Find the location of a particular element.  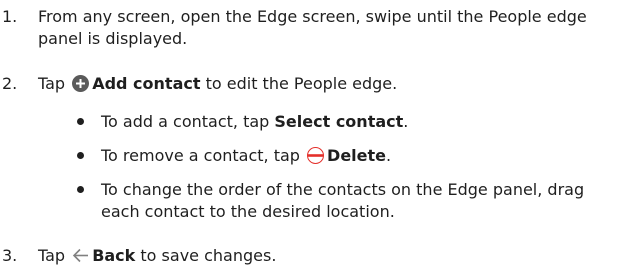

bullet-text: To add a contact, tap Select contact. is located at coordinates (359, 122).